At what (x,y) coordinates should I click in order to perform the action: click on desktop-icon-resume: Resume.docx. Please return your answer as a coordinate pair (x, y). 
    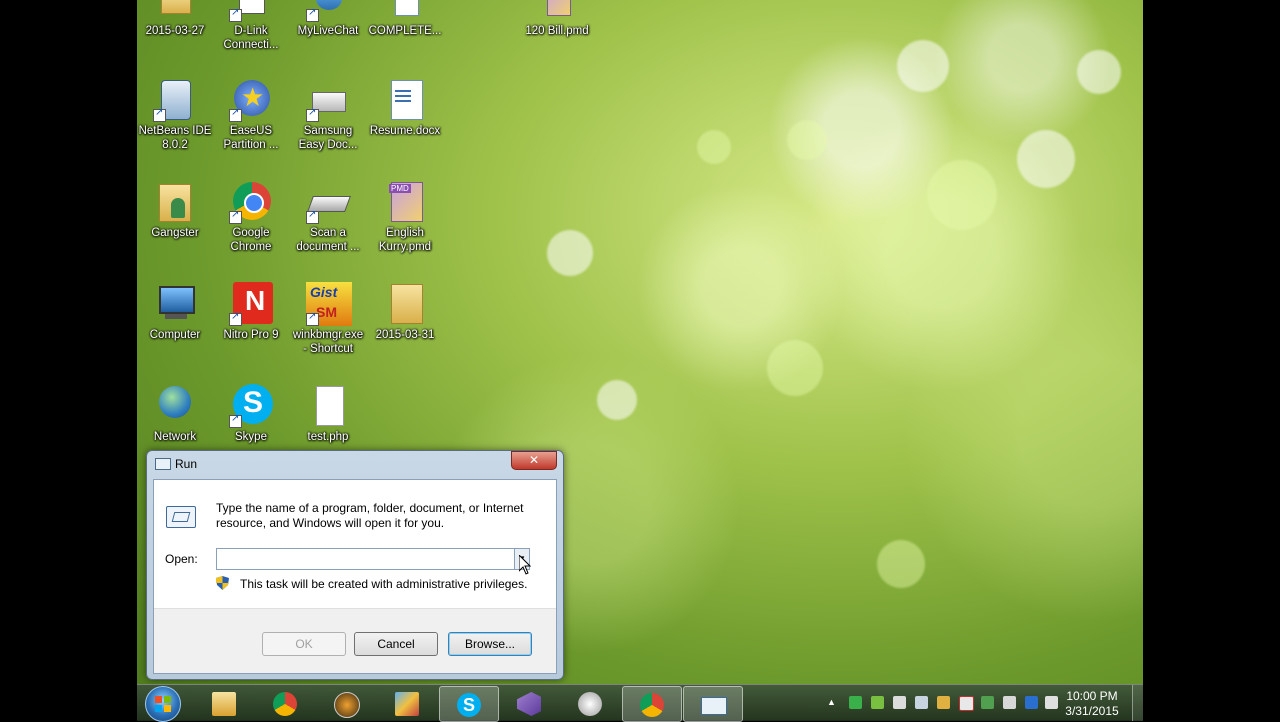
    Looking at the image, I should click on (405, 108).